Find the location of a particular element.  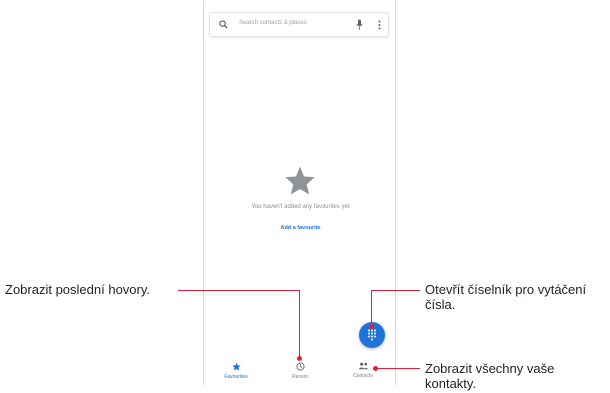

empty-state-message: You haven't added any favourites yet is located at coordinates (300, 207).